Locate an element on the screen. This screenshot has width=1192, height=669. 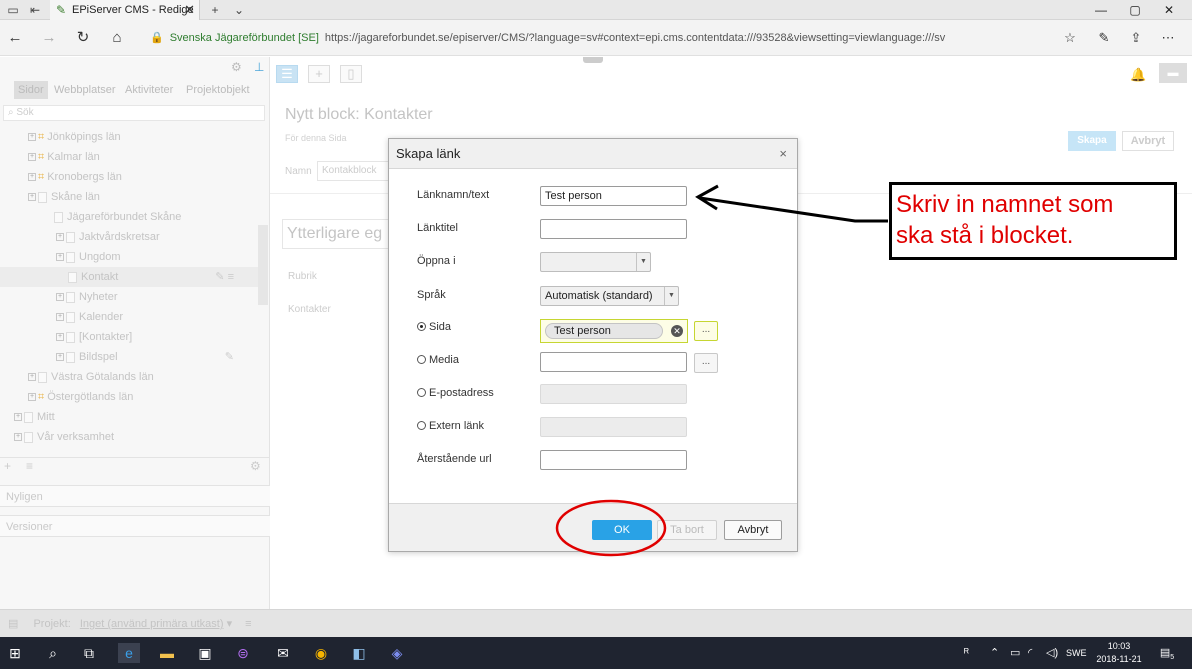
tree-item: Kontakt ✎ ≡ is located at coordinates (131, 277).